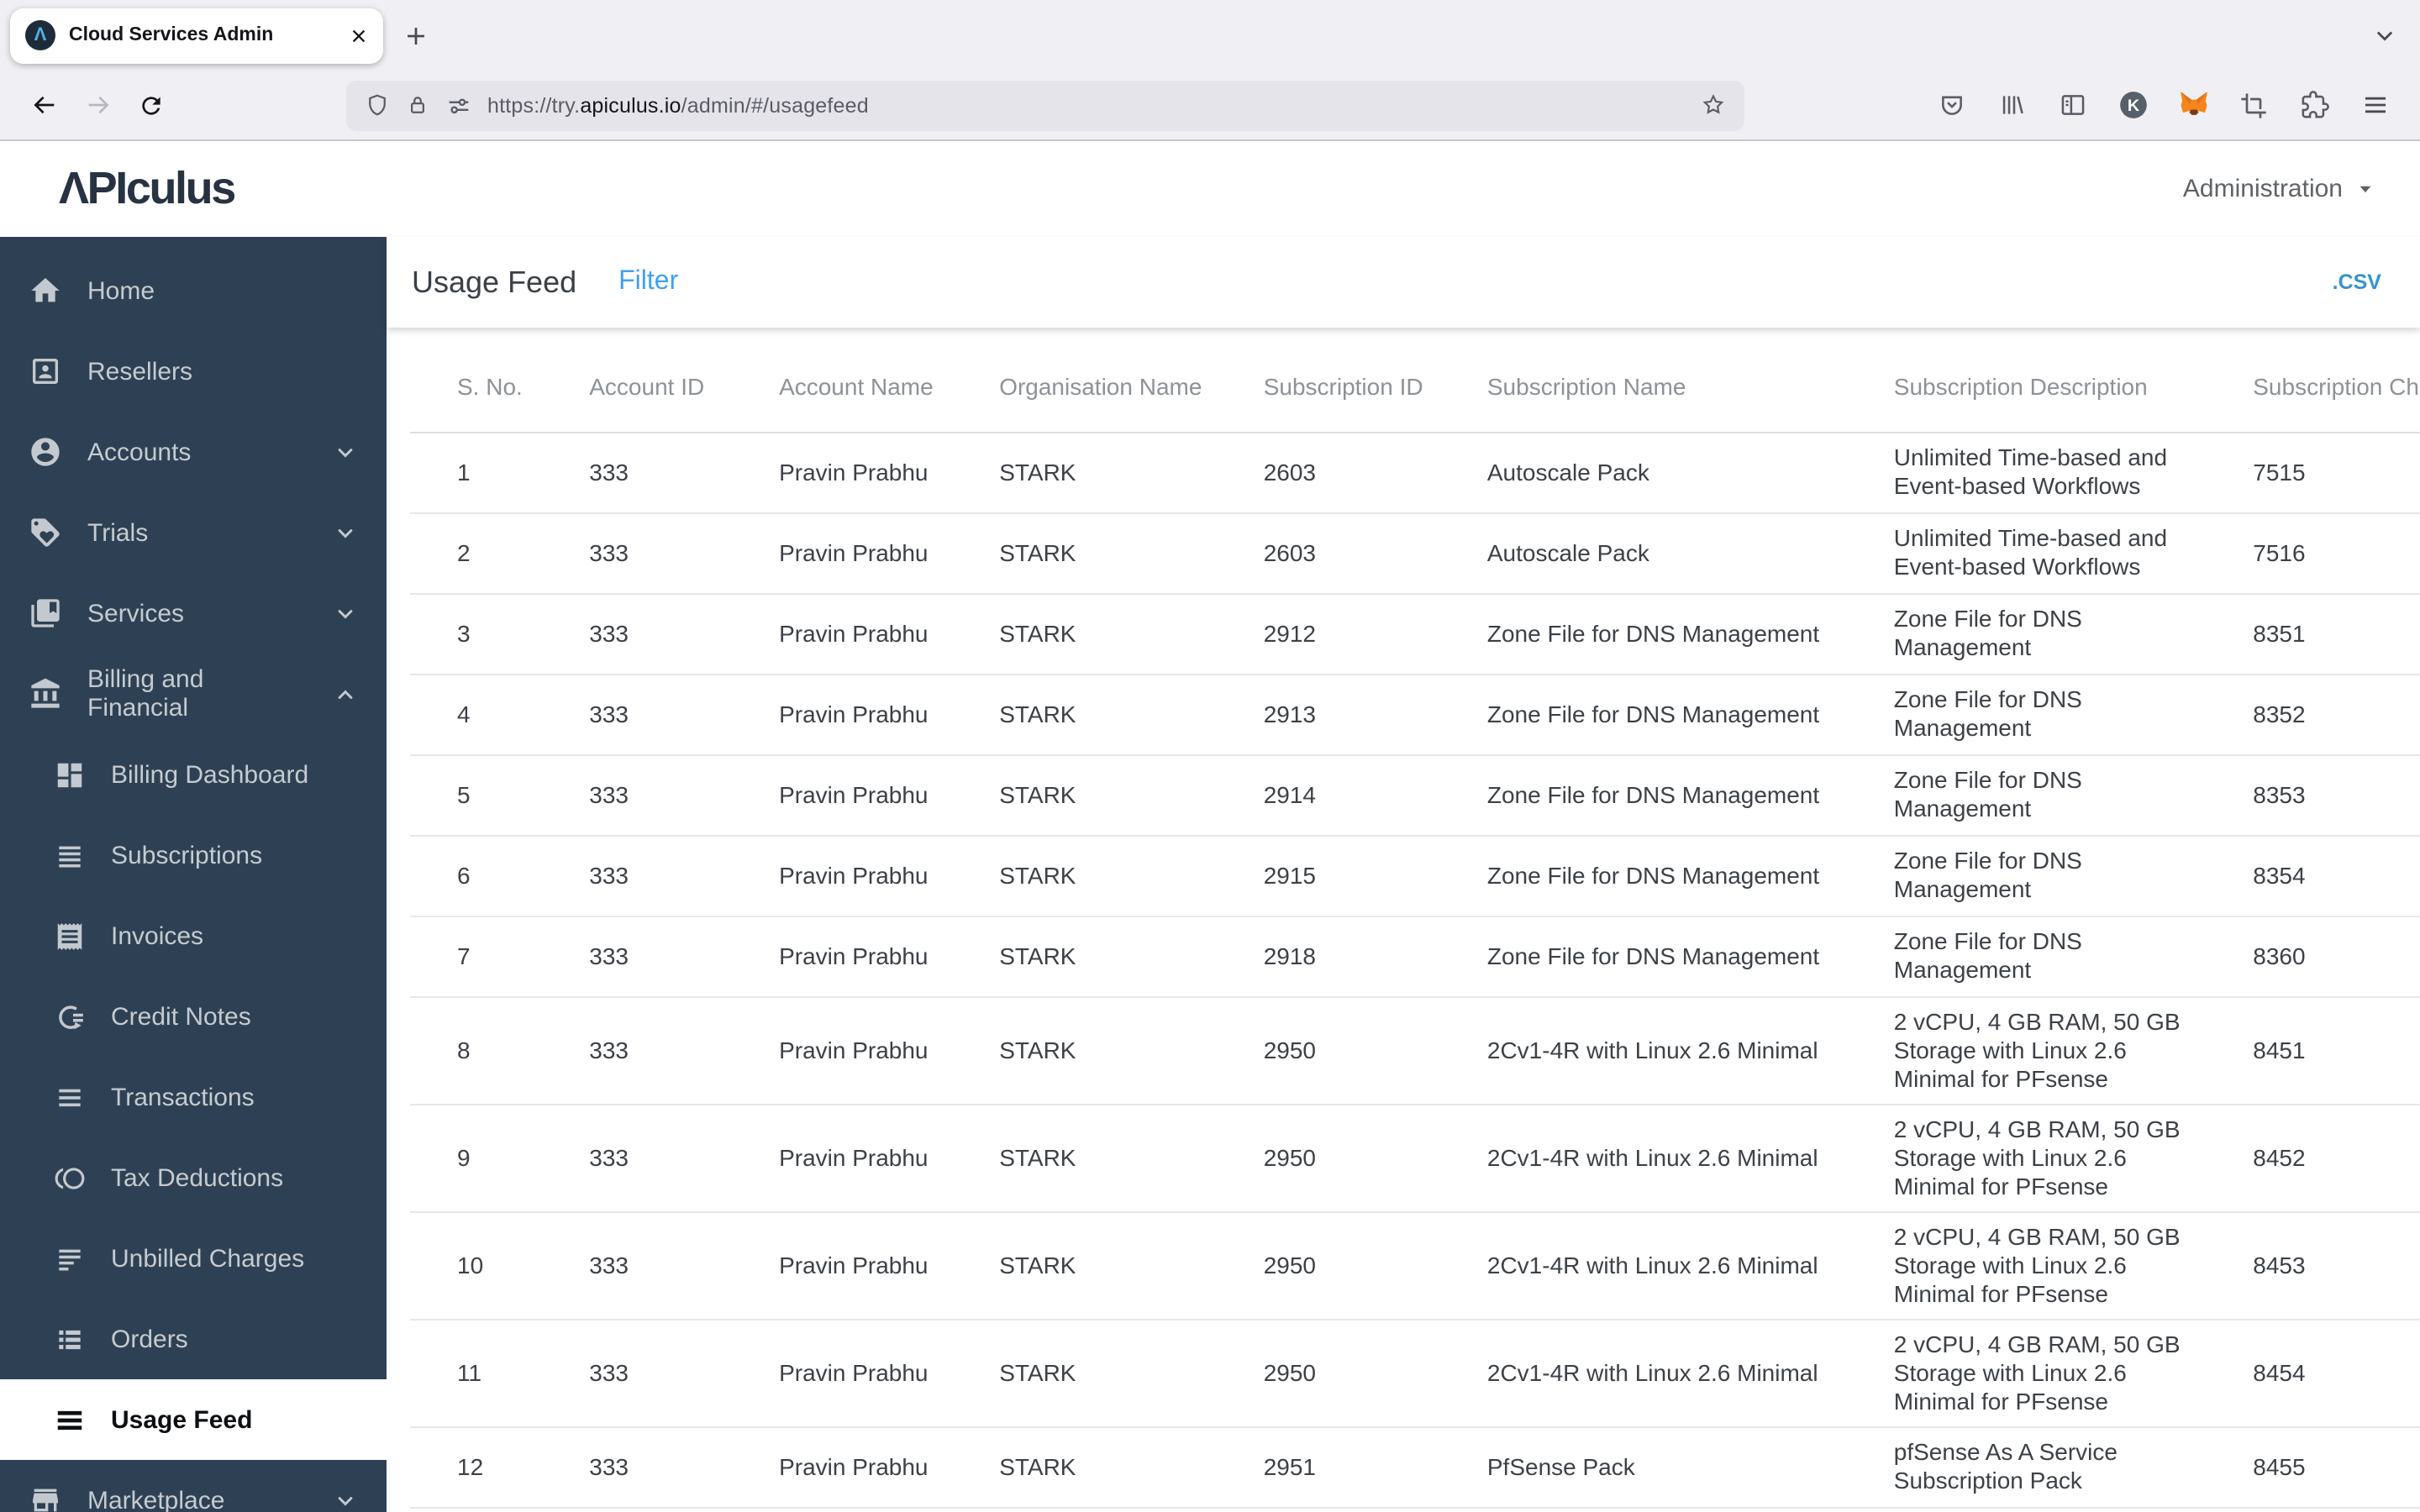 Image resolution: width=2420 pixels, height=1512 pixels. I want to click on keeper-extension-icon: K, so click(2132, 105).